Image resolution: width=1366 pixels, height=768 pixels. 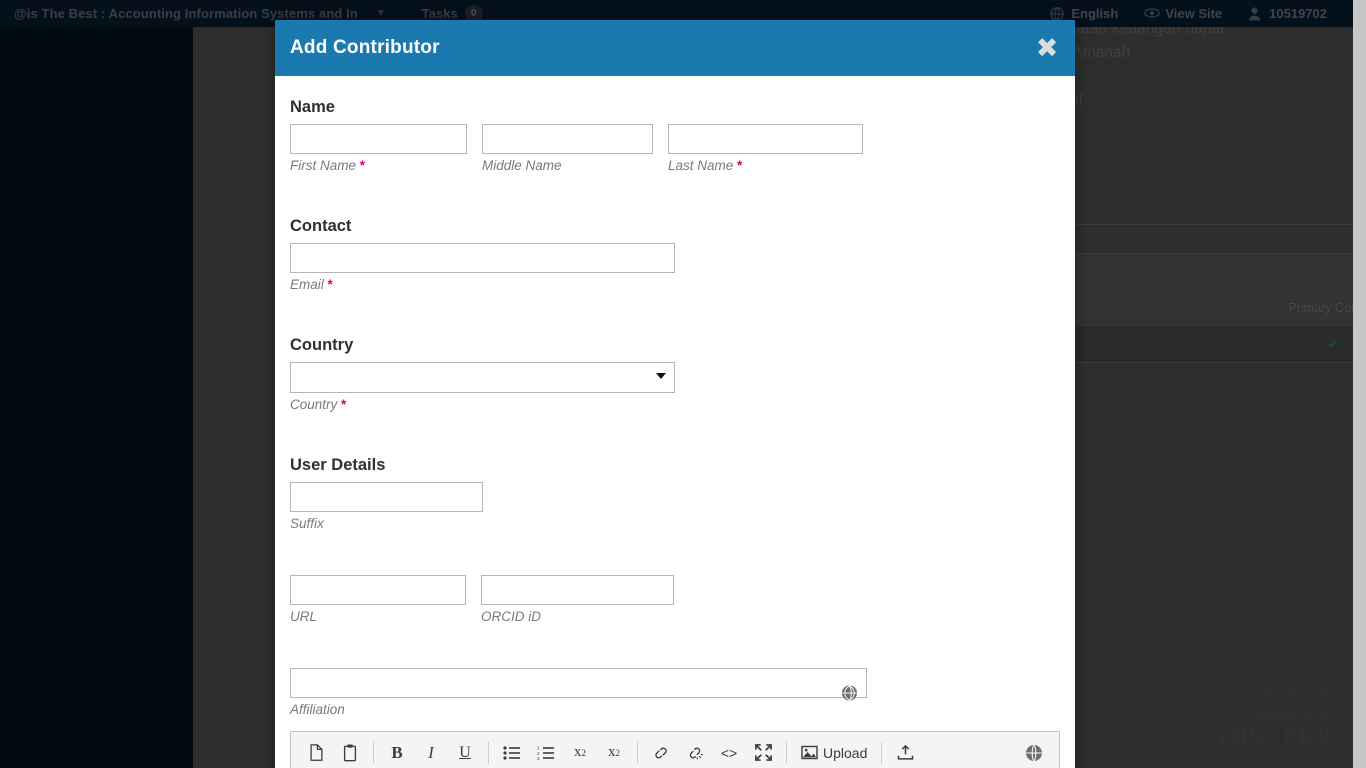 I want to click on orcid-input, so click(x=577, y=590).